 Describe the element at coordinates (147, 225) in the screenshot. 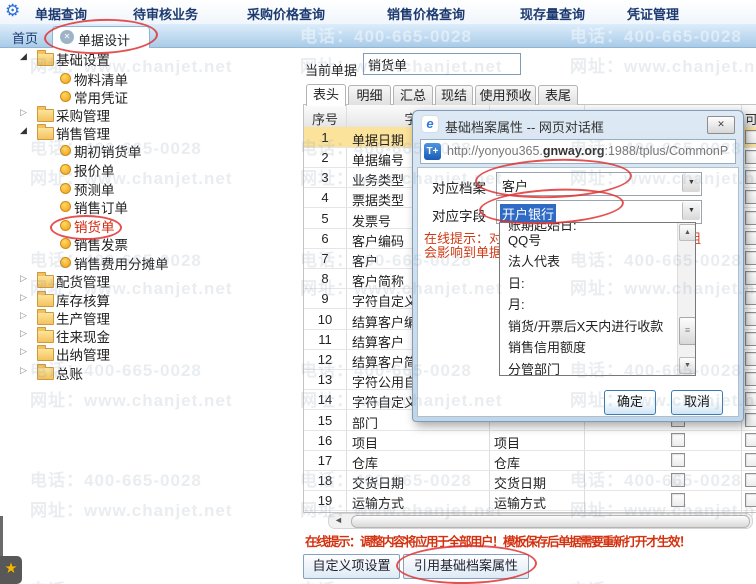

I see `tree-item-sales-delivery: 销货单` at that location.